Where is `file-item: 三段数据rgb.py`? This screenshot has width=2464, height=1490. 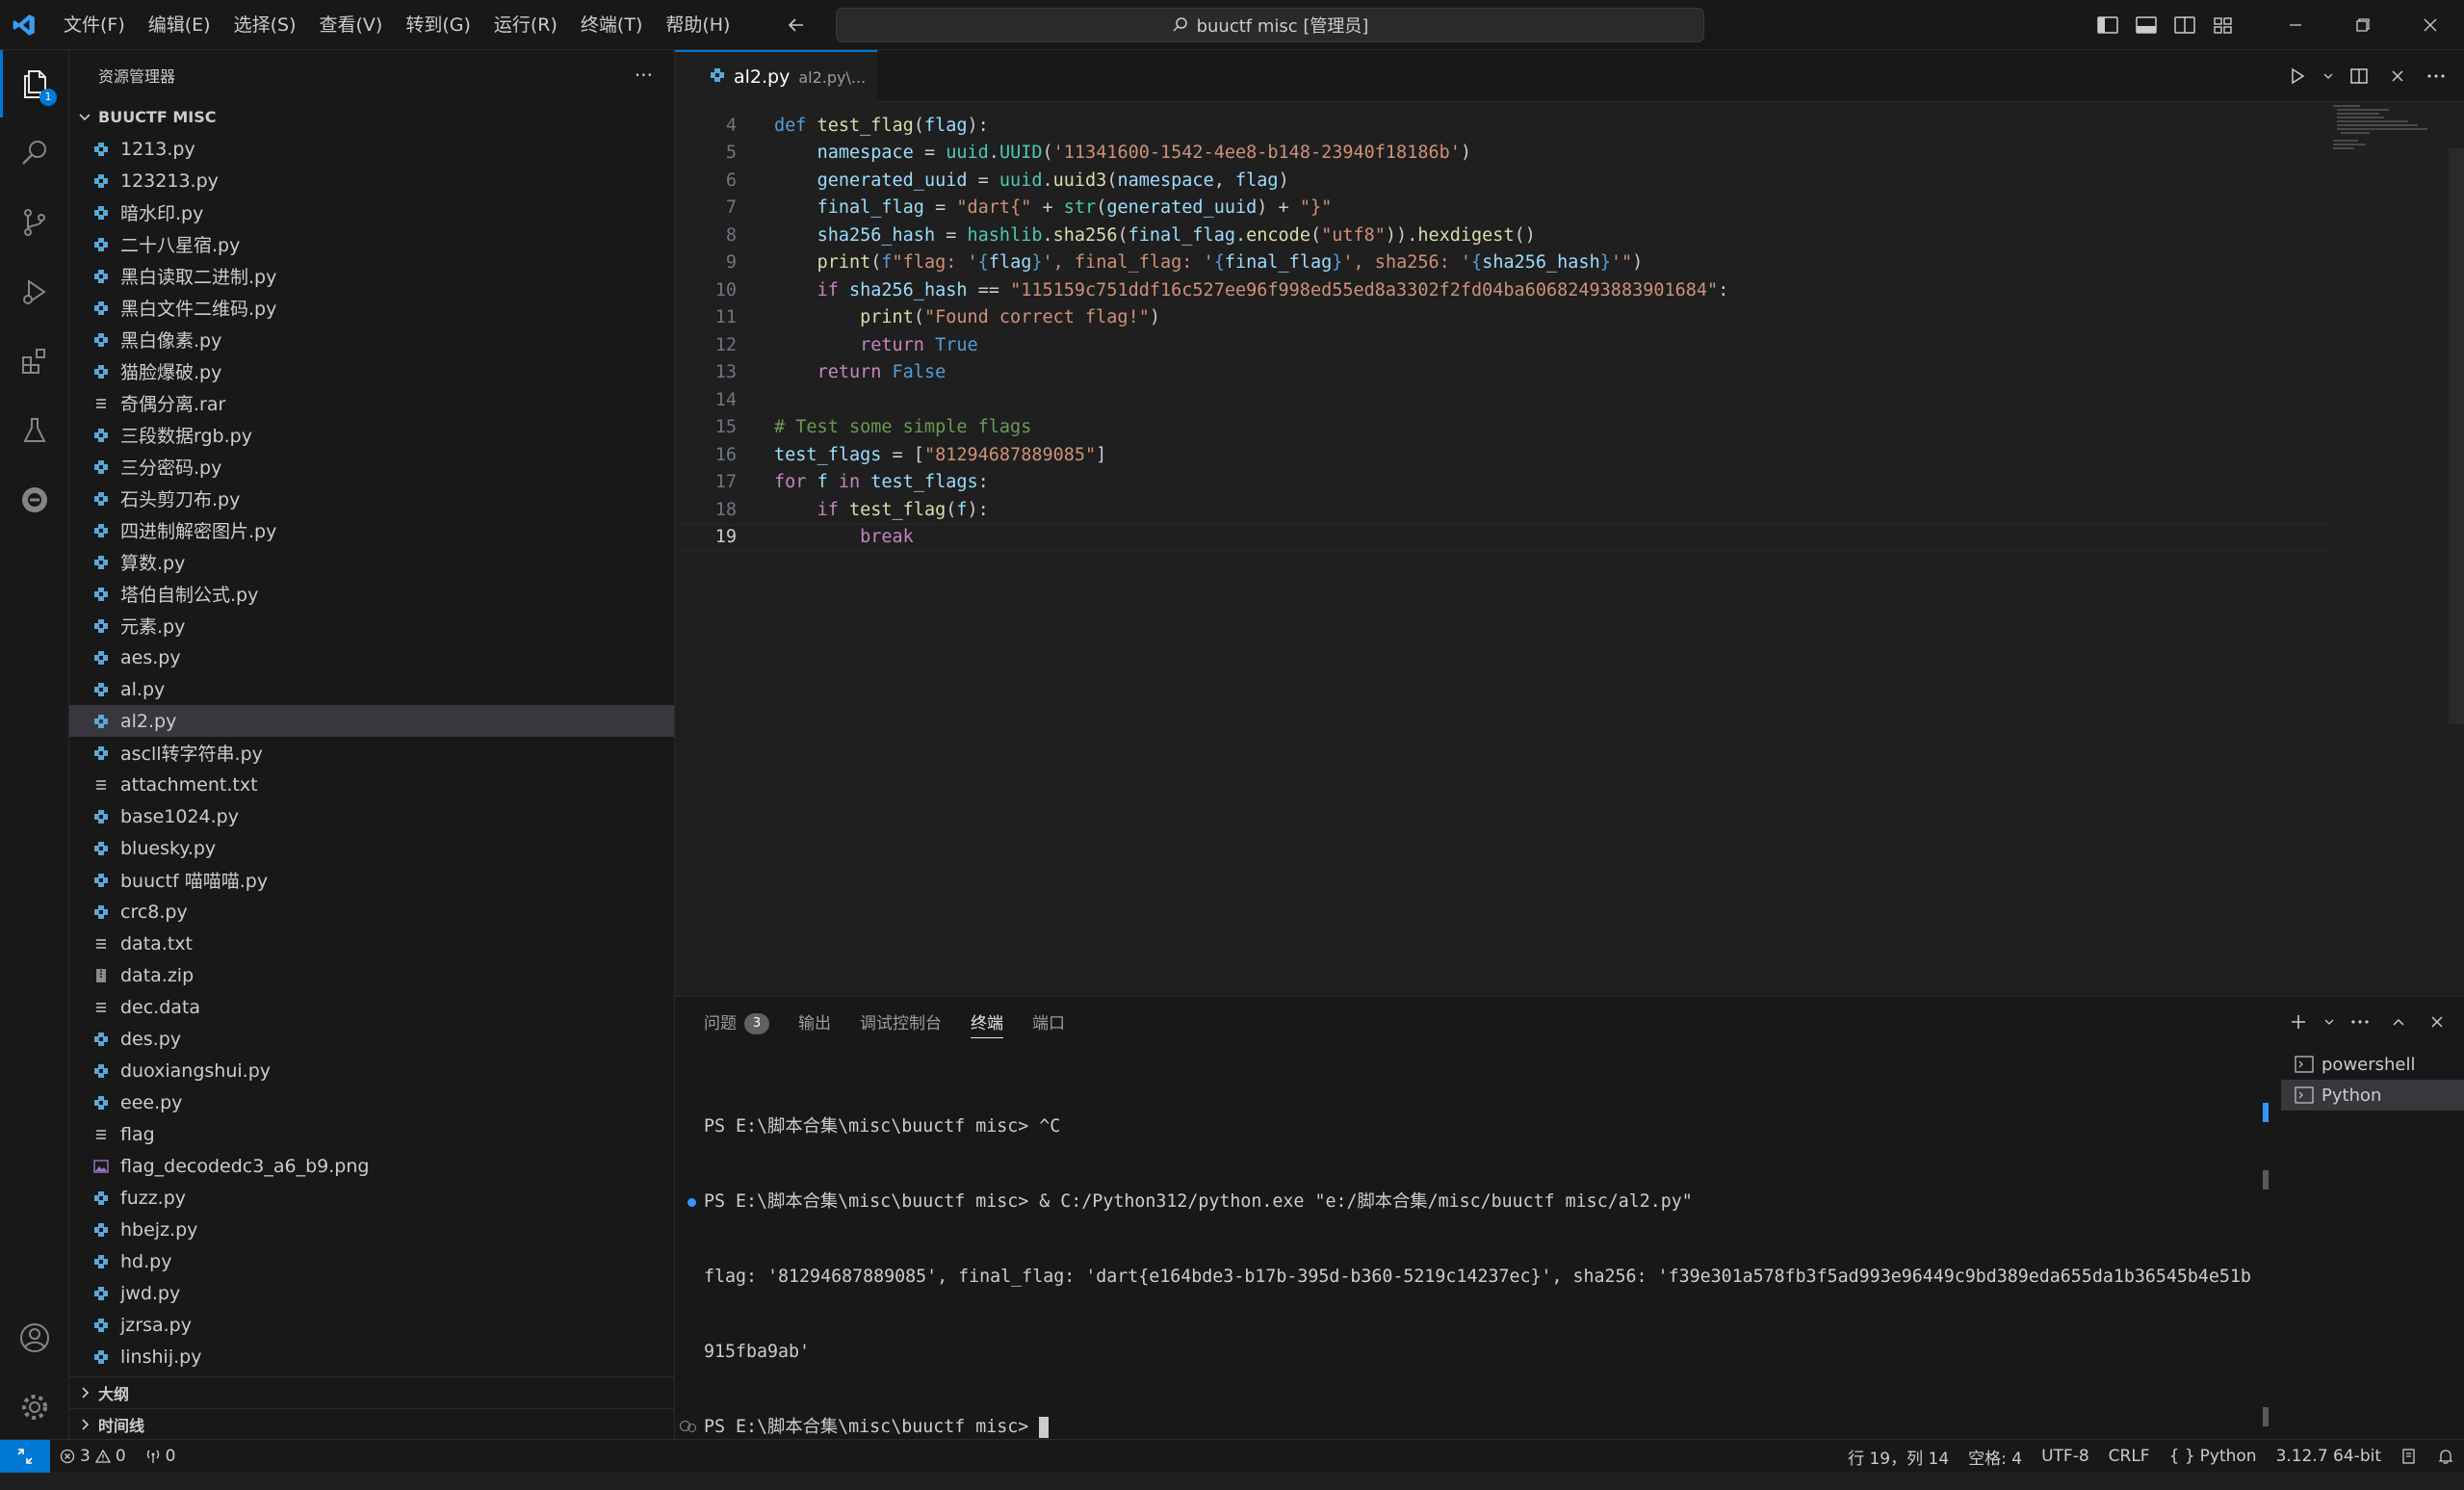 file-item: 三段数据rgb.py is located at coordinates (371, 435).